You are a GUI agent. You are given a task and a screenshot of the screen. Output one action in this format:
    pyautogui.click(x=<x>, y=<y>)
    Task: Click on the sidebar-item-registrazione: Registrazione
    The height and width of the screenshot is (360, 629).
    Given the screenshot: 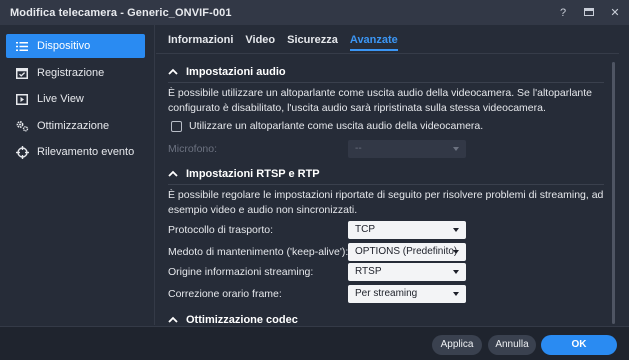 What is the action you would take?
    pyautogui.click(x=75, y=73)
    